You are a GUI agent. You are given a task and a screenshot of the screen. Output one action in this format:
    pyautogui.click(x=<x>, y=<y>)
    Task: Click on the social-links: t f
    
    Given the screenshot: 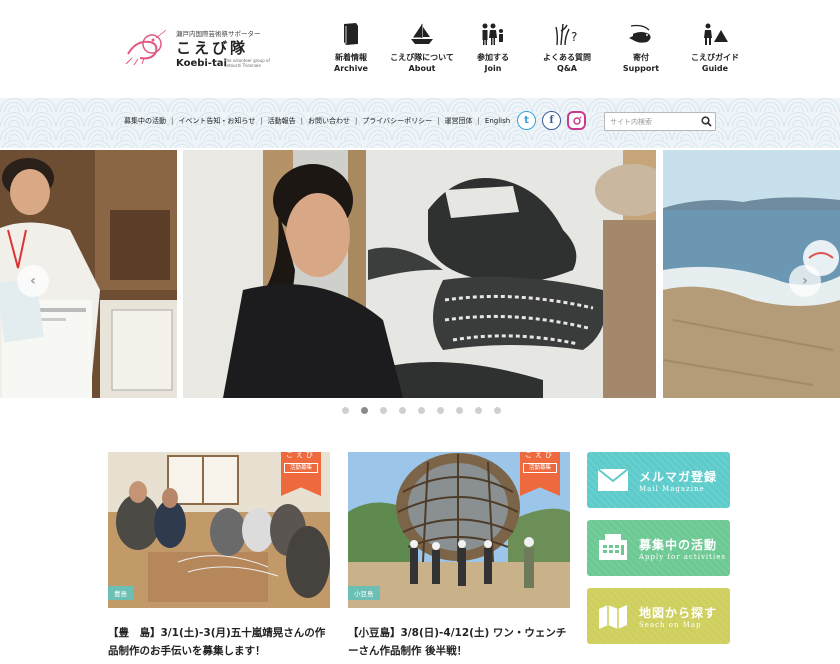 What is the action you would take?
    pyautogui.click(x=551, y=120)
    